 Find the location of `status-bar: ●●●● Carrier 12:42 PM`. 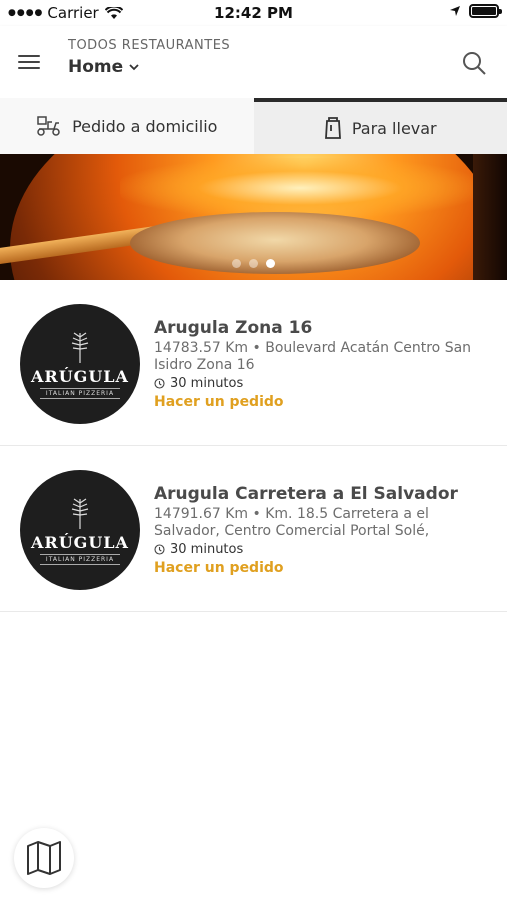

status-bar: ●●●● Carrier 12:42 PM is located at coordinates (253, 13).